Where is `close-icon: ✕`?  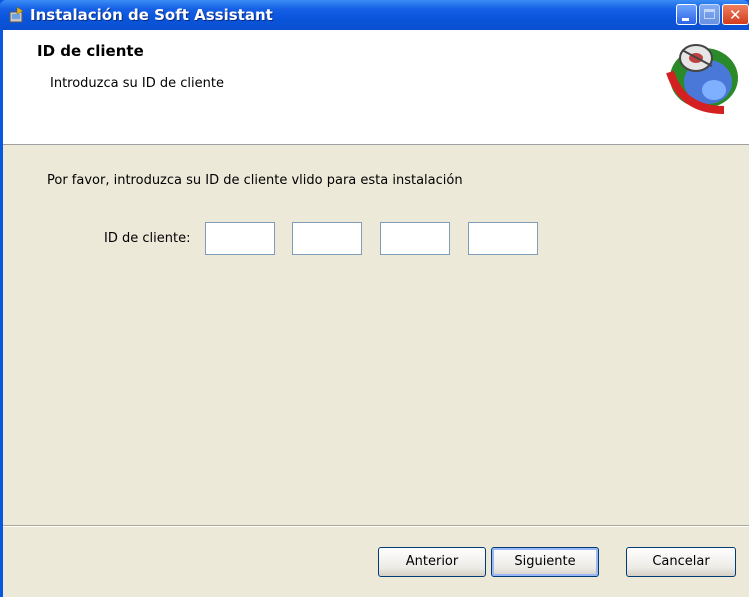 close-icon: ✕ is located at coordinates (735, 15).